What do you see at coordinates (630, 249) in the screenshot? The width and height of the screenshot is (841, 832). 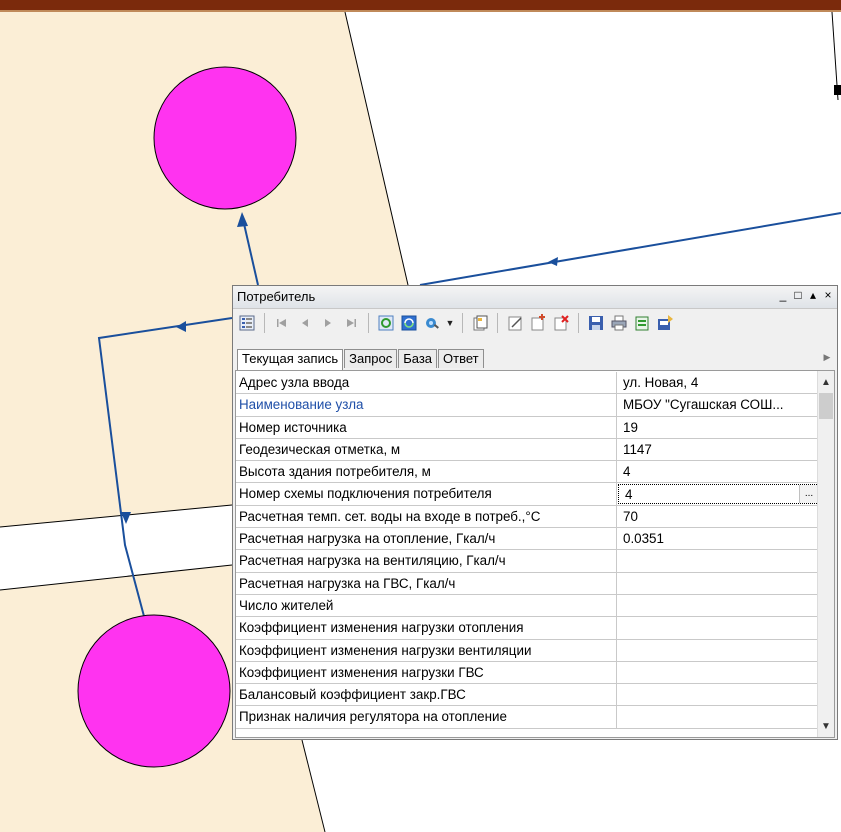 I see `pipe-segment-right` at bounding box center [630, 249].